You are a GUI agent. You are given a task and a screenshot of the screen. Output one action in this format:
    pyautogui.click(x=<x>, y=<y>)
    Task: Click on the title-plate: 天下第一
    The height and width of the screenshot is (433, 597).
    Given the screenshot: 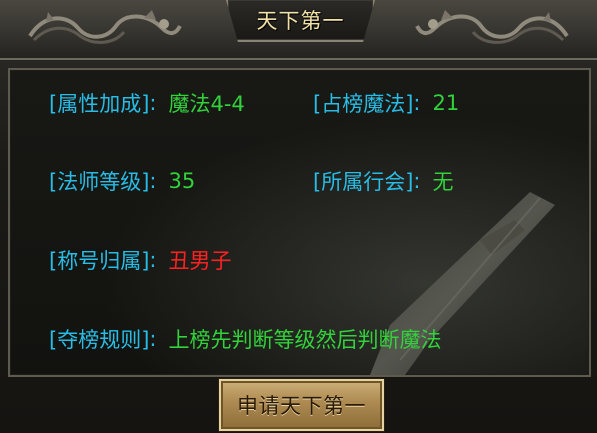 What is the action you would take?
    pyautogui.click(x=300, y=21)
    